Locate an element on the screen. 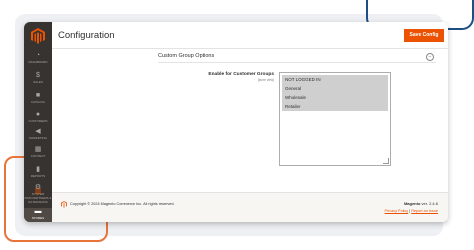 The height and width of the screenshot is (250, 474). sidebar-item-label: CONTENT is located at coordinates (38, 156).